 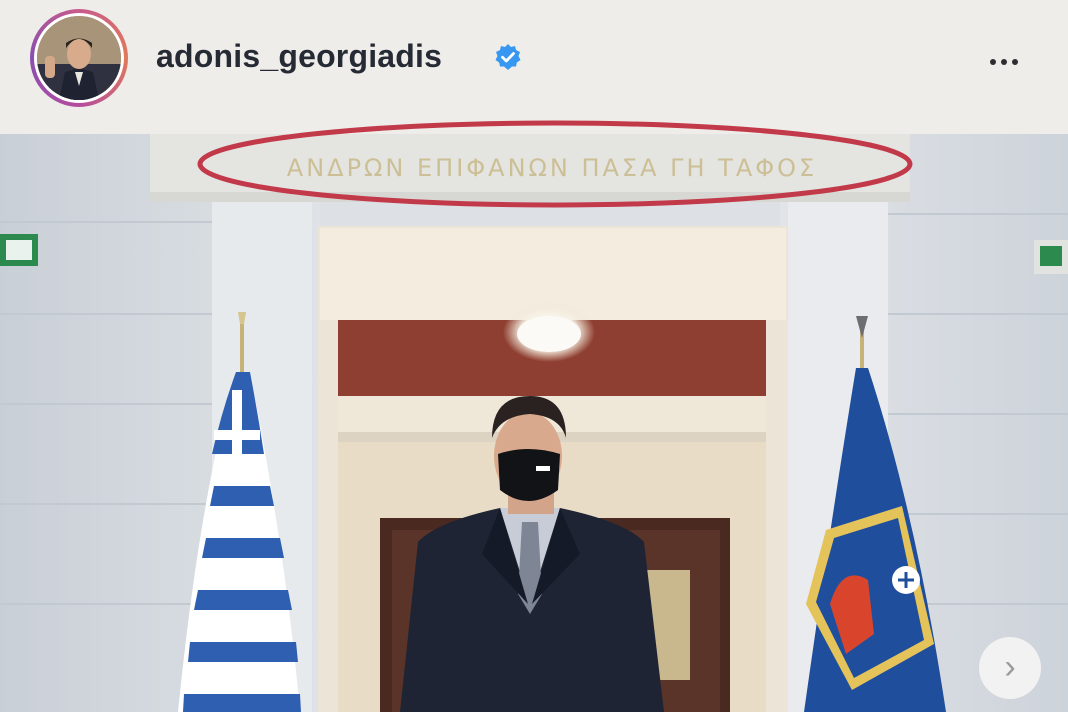 What do you see at coordinates (299, 56) in the screenshot?
I see `username: adonis_georgiadis` at bounding box center [299, 56].